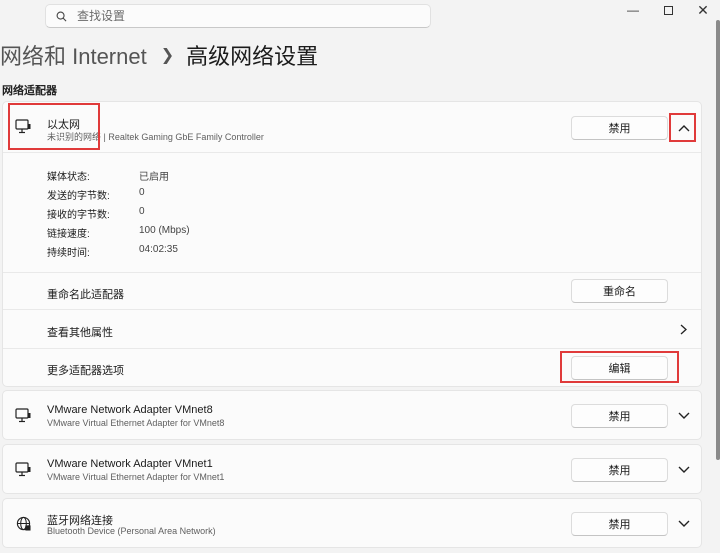 This screenshot has height=553, width=720. What do you see at coordinates (78, 196) in the screenshot?
I see `detail-label: 发送的字节数:` at bounding box center [78, 196].